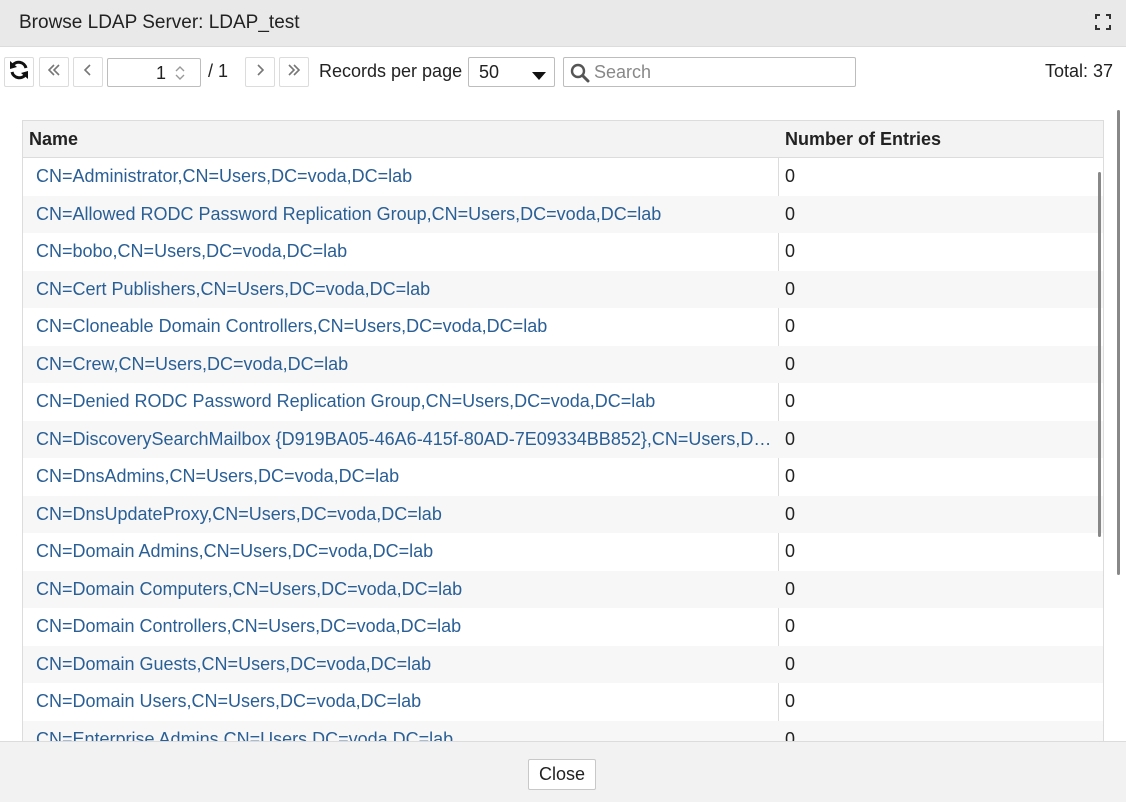  What do you see at coordinates (404, 476) in the screenshot?
I see `entry-name-link: CN=DnsAdmins,CN=Users,DC=voda,DC=lab` at bounding box center [404, 476].